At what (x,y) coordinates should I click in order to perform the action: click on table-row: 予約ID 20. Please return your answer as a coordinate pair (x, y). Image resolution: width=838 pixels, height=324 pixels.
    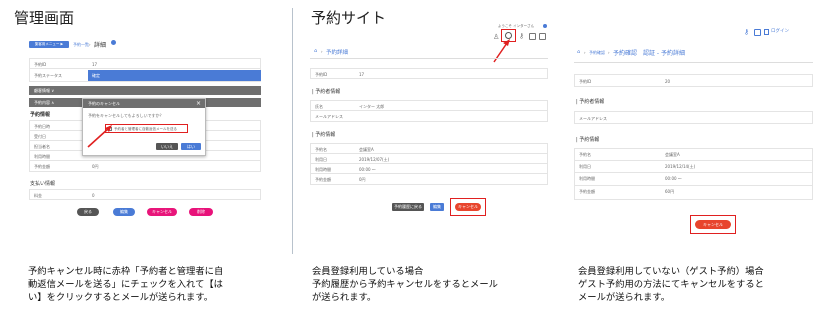
    Looking at the image, I should click on (625, 81).